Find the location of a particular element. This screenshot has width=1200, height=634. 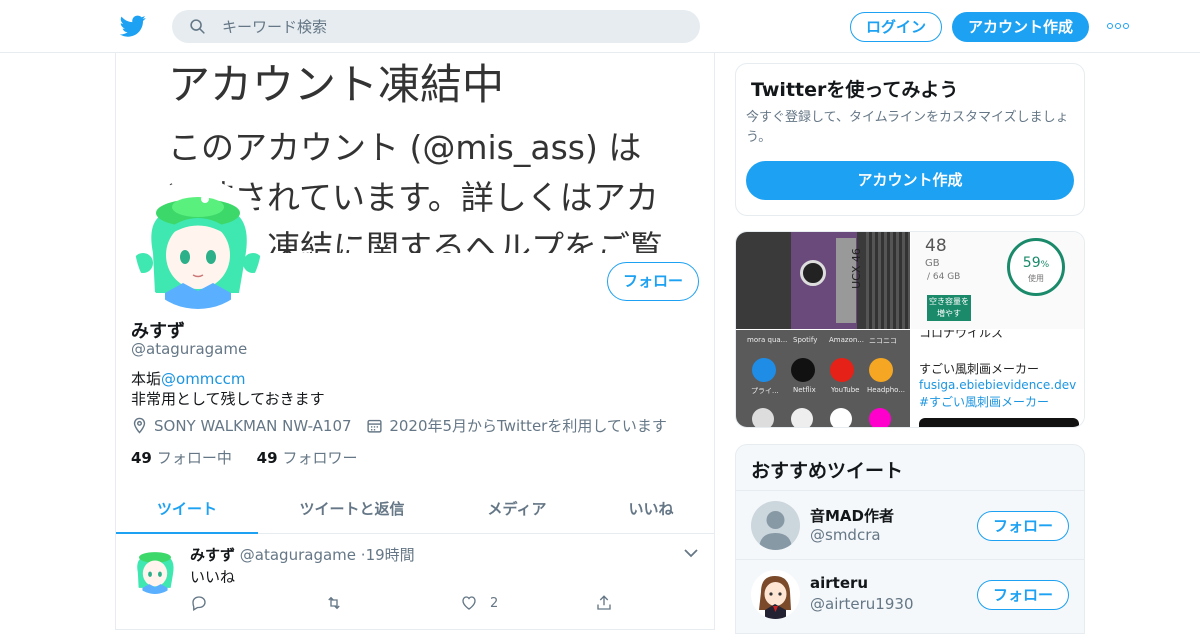

following-link: 49 フォロー中 is located at coordinates (181, 458).